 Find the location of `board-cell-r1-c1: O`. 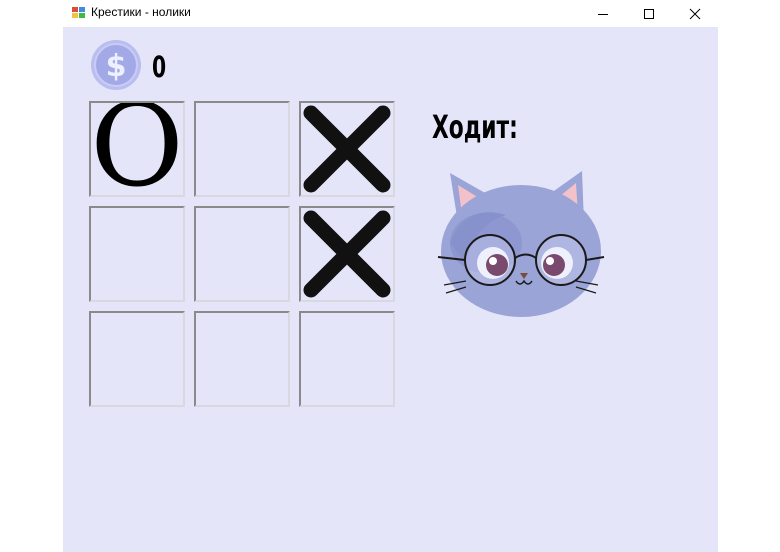

board-cell-r1-c1: O is located at coordinates (137, 149).